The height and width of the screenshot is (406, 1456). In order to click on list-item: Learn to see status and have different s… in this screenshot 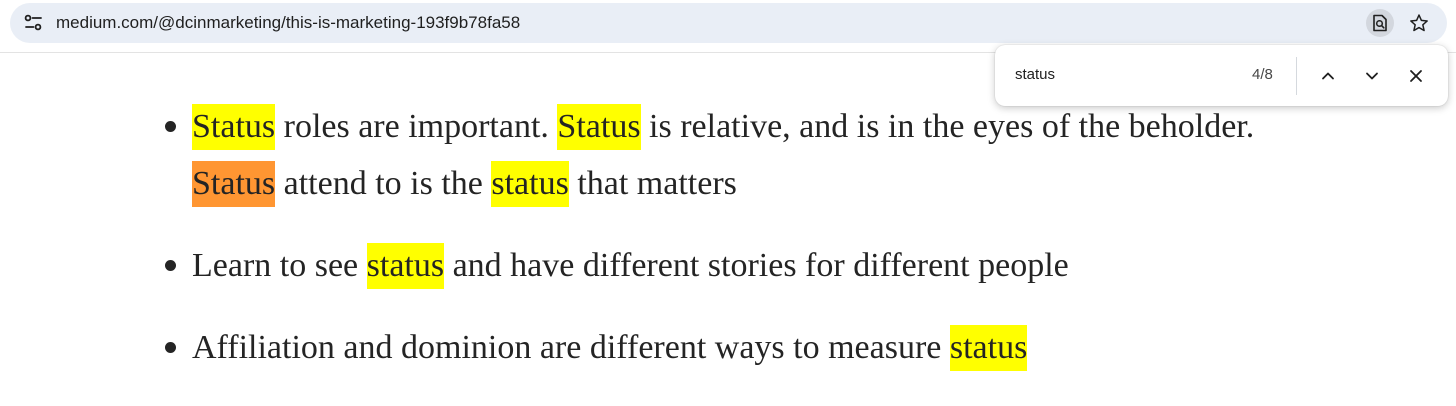, I will do `click(738, 265)`.